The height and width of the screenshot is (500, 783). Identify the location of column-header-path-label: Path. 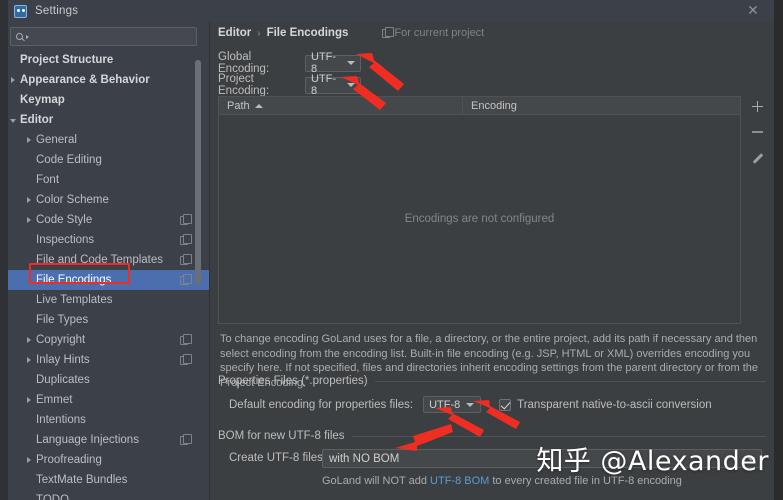
(238, 105).